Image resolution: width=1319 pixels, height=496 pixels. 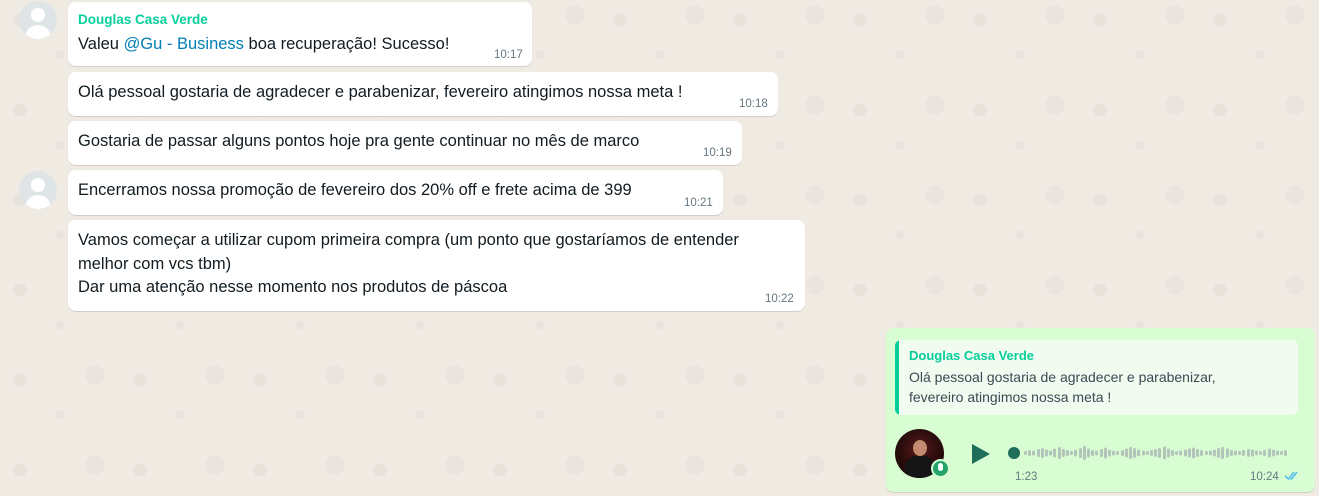 I want to click on voice-duration: 1:23, so click(x=1026, y=477).